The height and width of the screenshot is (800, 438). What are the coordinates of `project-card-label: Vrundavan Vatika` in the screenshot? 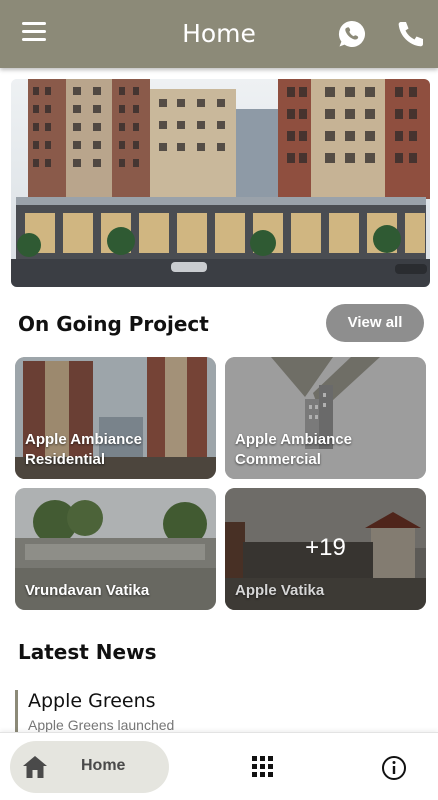 It's located at (87, 590).